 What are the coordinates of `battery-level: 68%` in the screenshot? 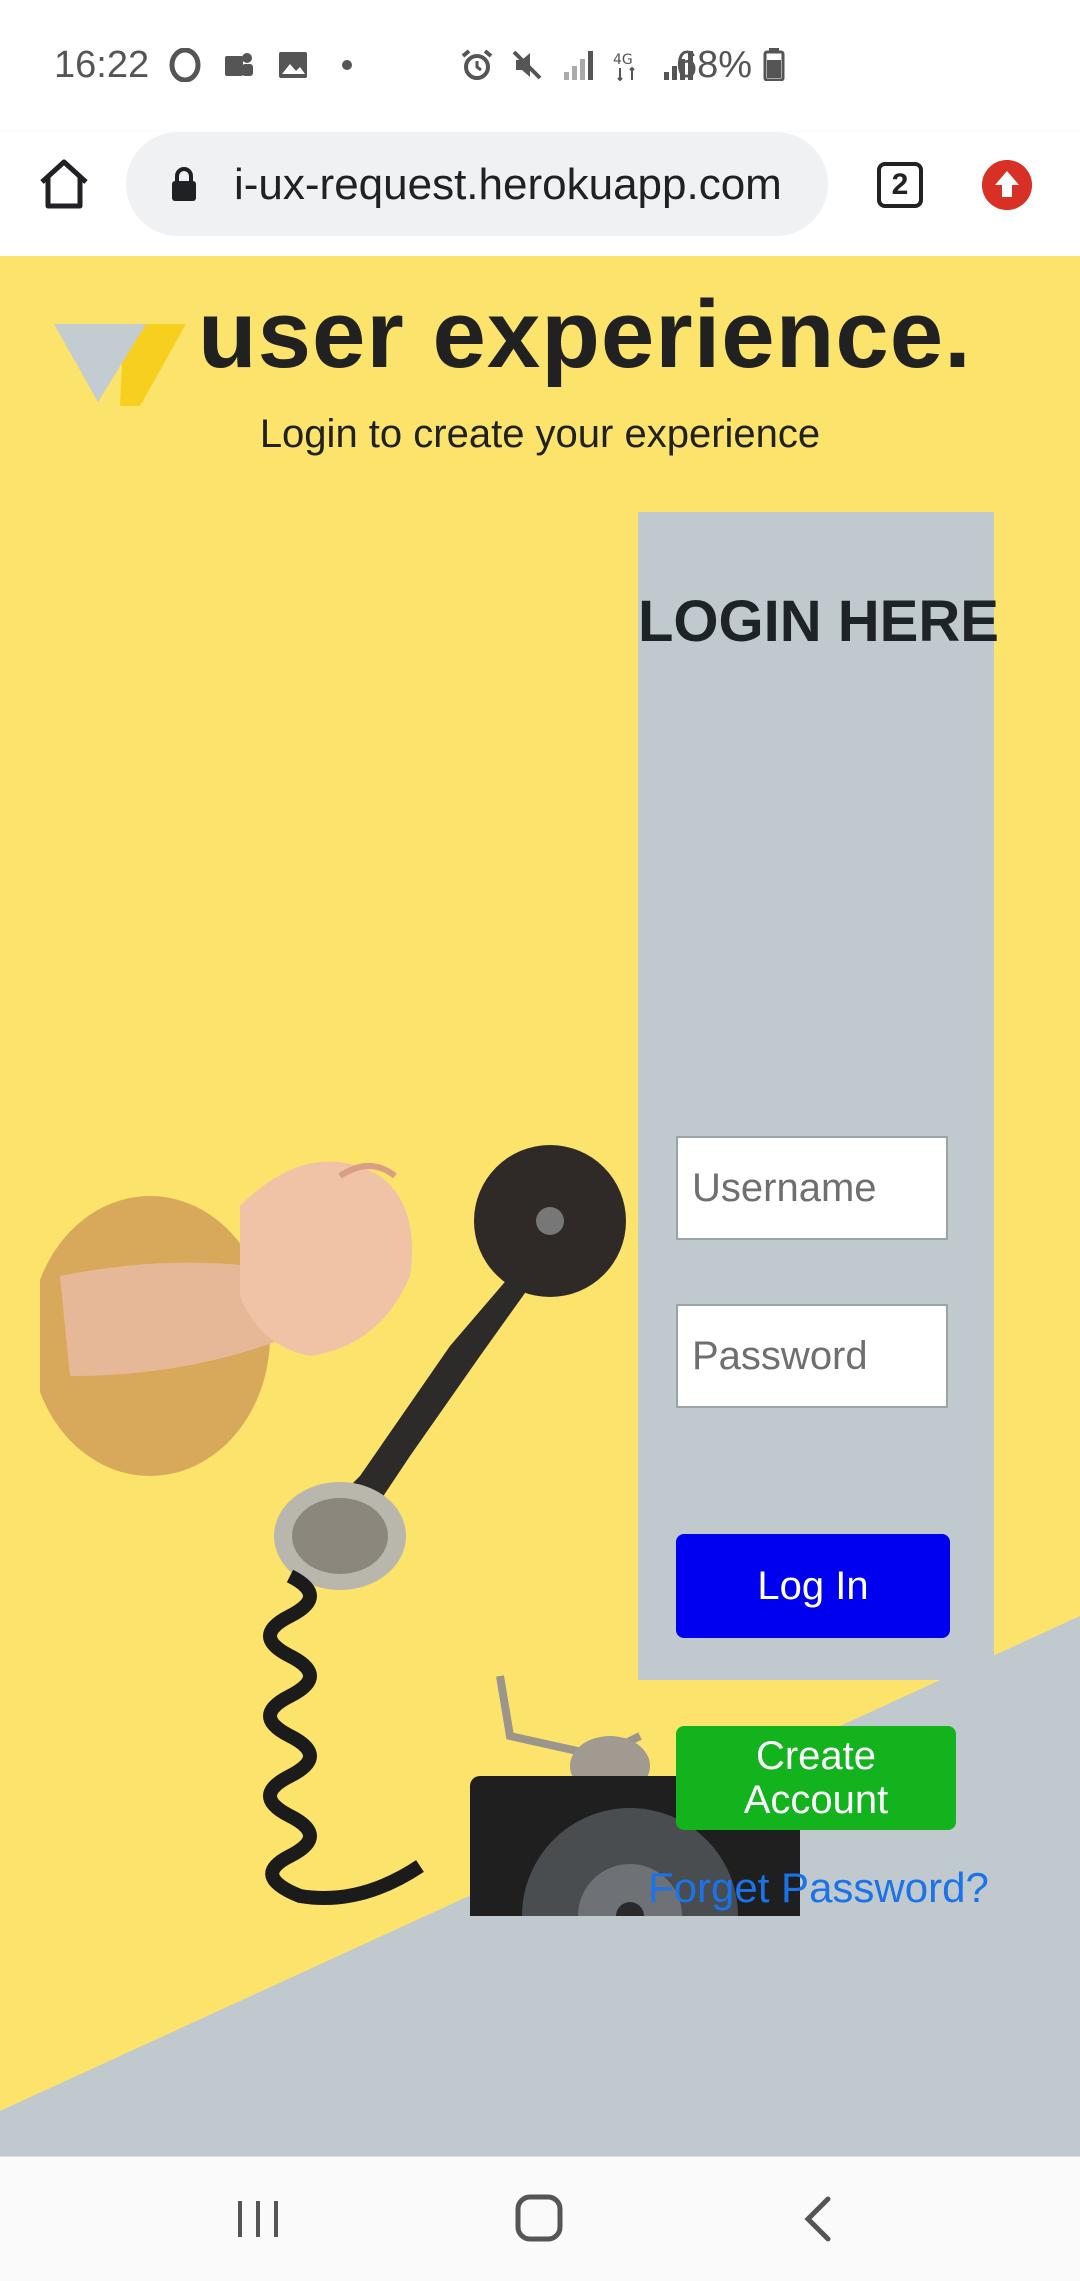 It's located at (730, 65).